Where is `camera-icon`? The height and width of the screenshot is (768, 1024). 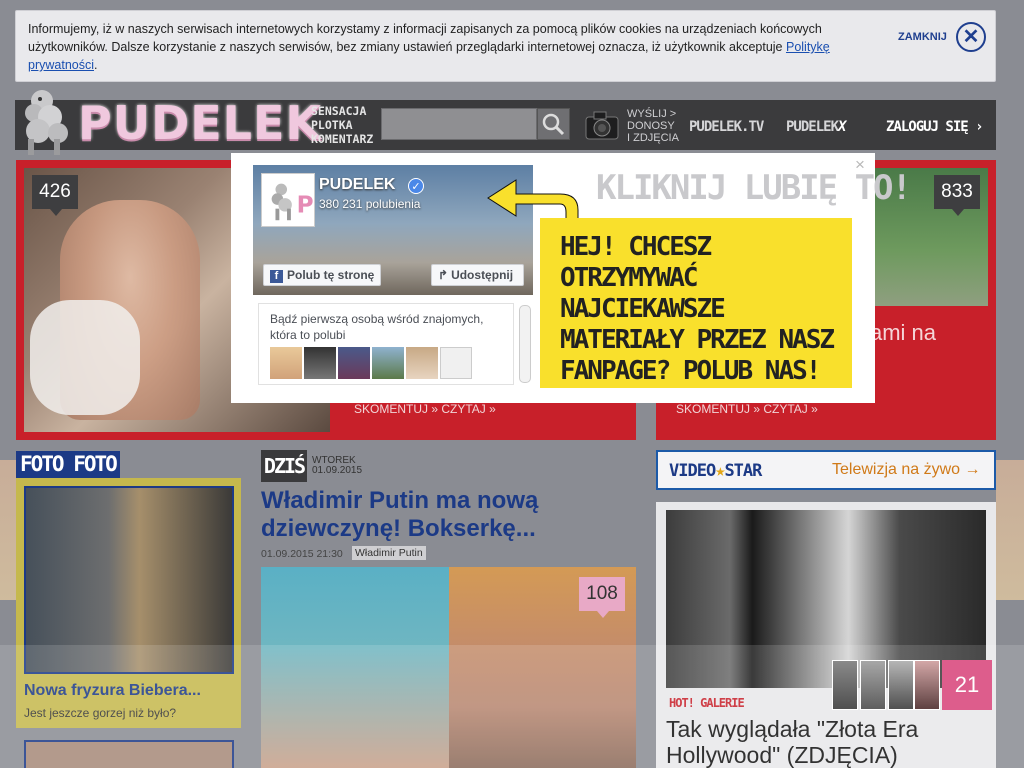
camera-icon is located at coordinates (602, 125).